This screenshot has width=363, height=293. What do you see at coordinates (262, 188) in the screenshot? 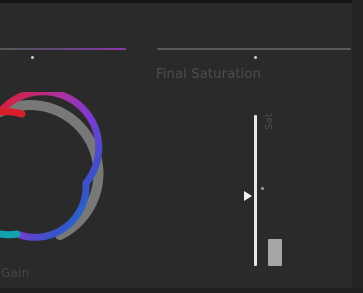
I see `scale-reference-dot` at bounding box center [262, 188].